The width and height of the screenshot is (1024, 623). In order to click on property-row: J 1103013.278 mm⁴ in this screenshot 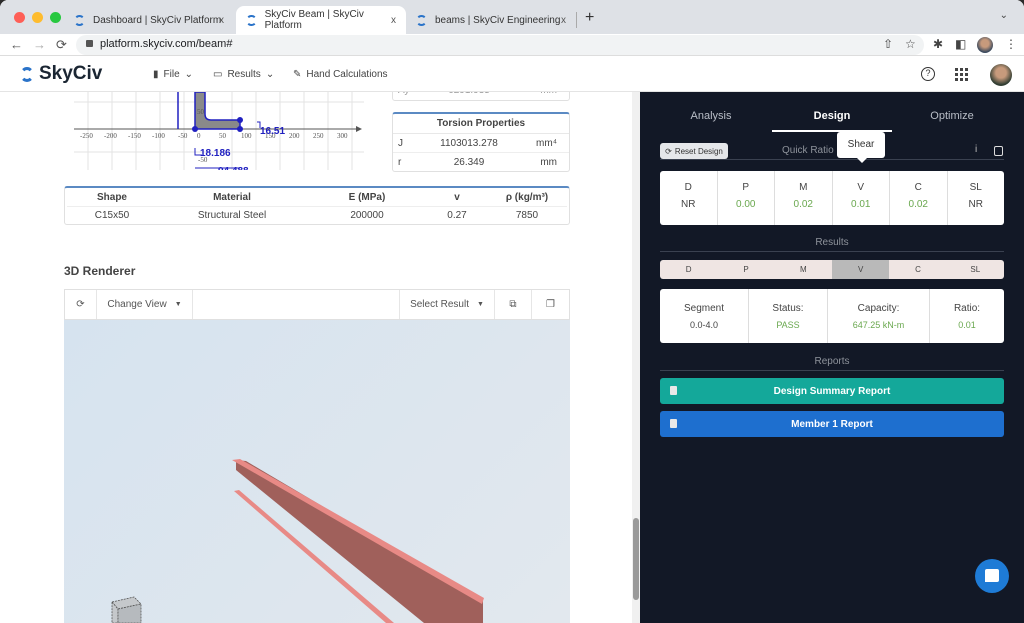, I will do `click(481, 143)`.